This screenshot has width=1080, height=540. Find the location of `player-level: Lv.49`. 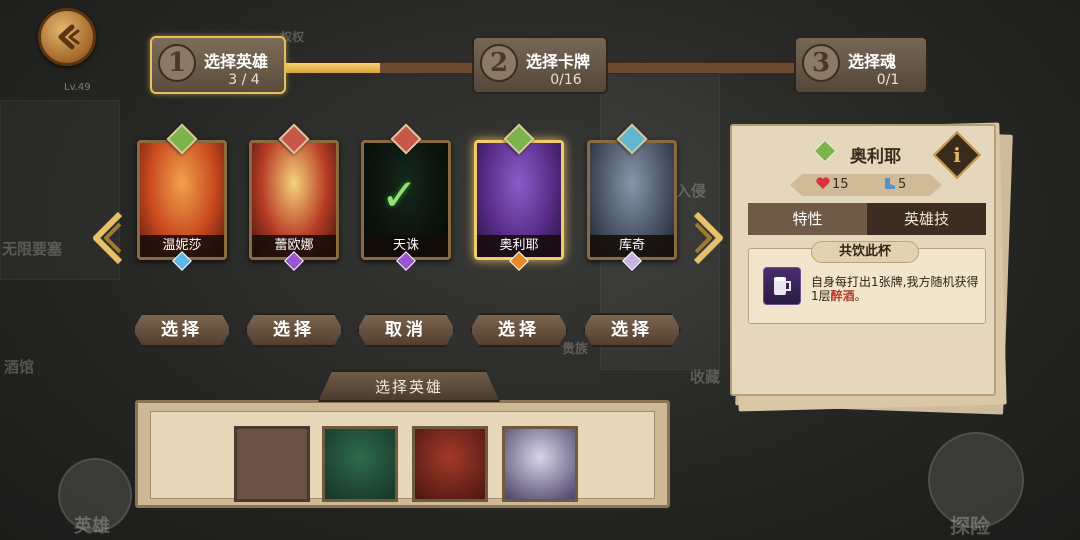

player-level: Lv.49 is located at coordinates (77, 87).